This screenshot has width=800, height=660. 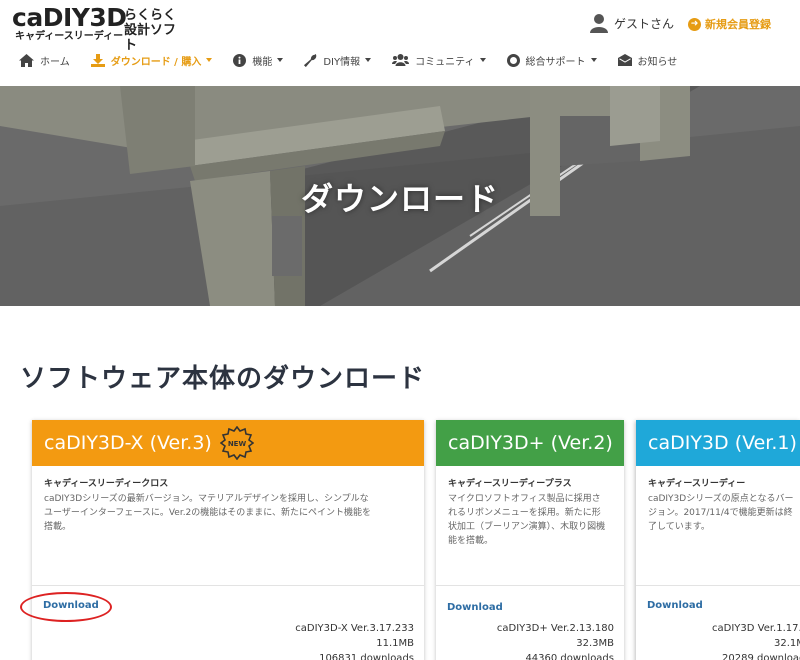 I want to click on card-subtitle: キャディースリーディークロス, so click(x=106, y=484).